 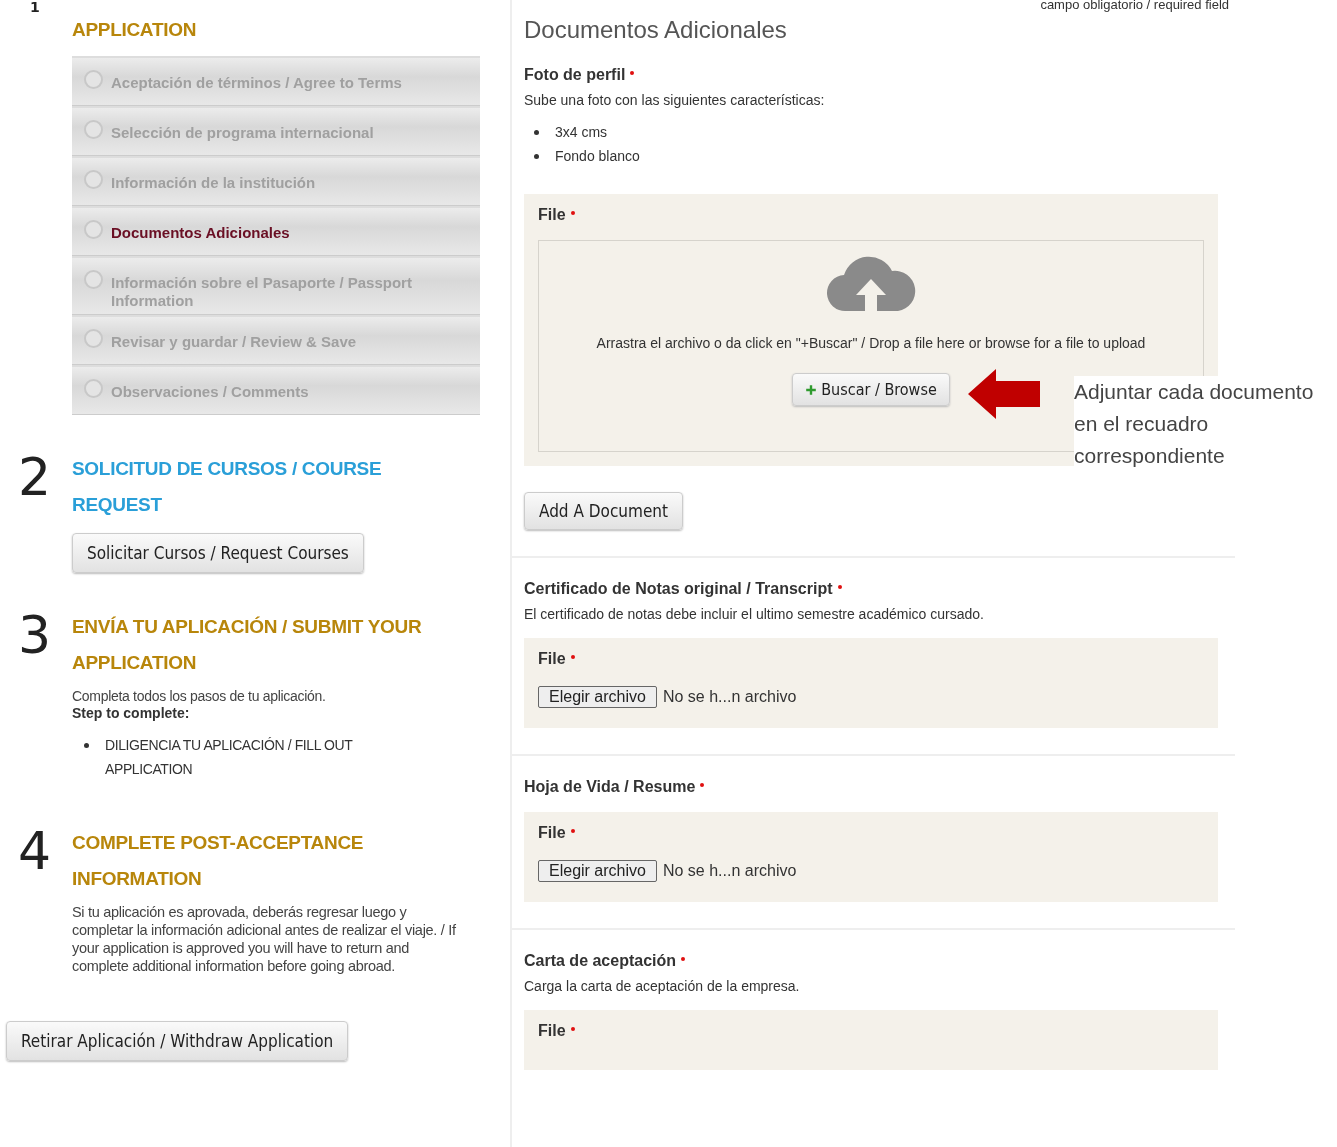 What do you see at coordinates (656, 30) in the screenshot?
I see `page-heading: Documentos Adicionales` at bounding box center [656, 30].